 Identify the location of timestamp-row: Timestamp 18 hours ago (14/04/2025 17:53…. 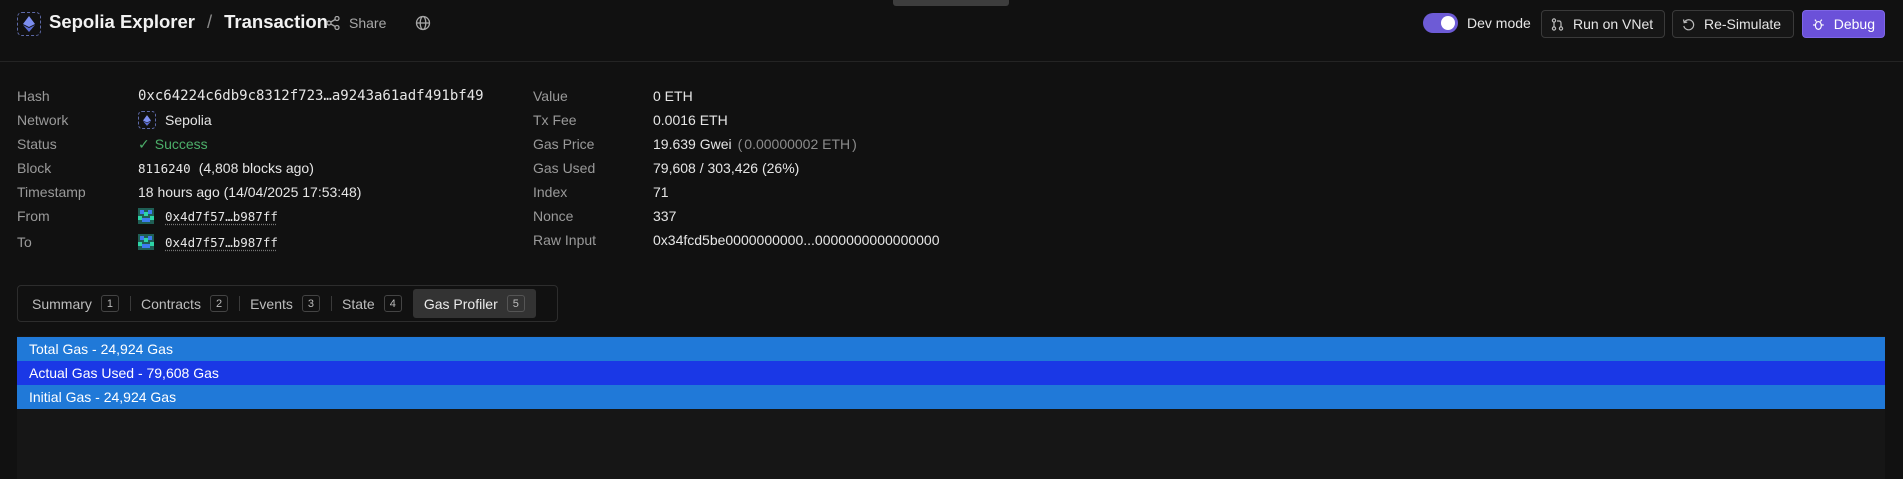
(189, 192).